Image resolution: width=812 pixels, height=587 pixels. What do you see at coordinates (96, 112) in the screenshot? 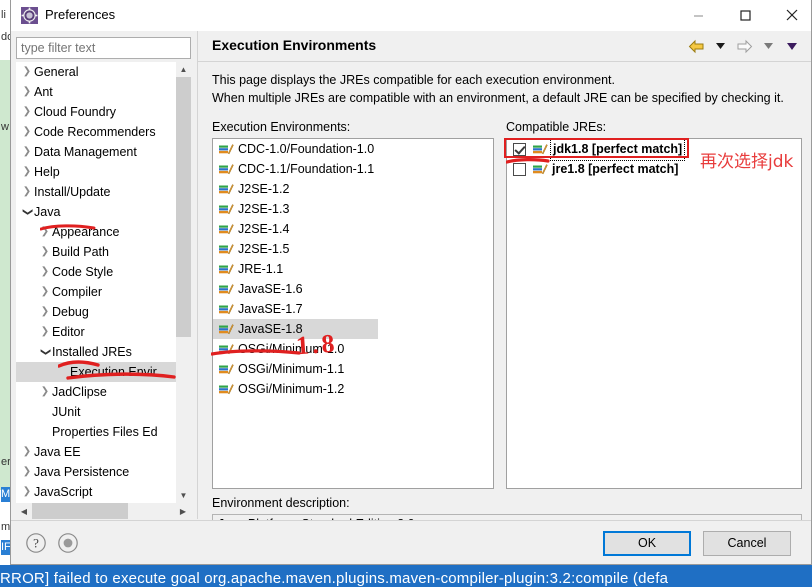
I see `sidebar-item-cloud-foundry: ❯ Cloud Foundry` at bounding box center [96, 112].